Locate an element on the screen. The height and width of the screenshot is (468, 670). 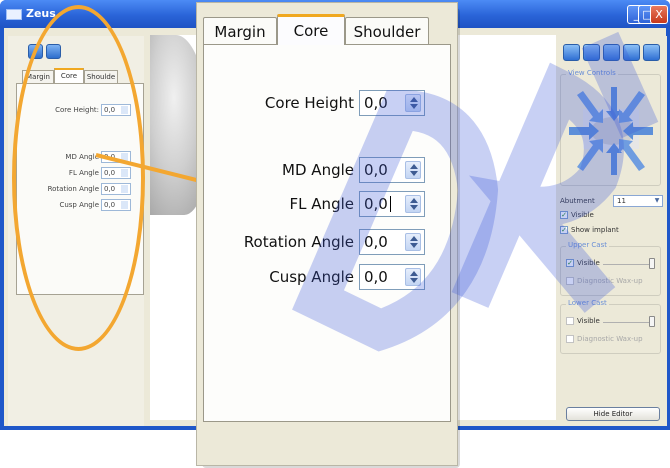
upper-opacity-track is located at coordinates (628, 264).